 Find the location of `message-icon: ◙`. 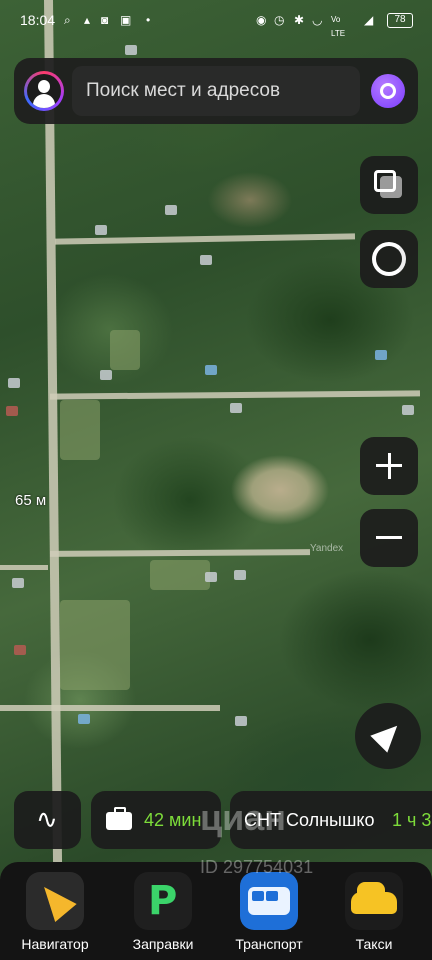

message-icon: ◙ is located at coordinates (105, 20).